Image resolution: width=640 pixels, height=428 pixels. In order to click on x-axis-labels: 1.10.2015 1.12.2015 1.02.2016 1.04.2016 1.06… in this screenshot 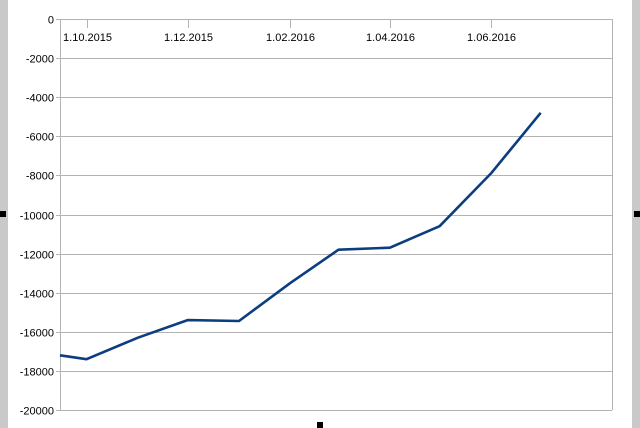, I will do `click(289, 38)`.